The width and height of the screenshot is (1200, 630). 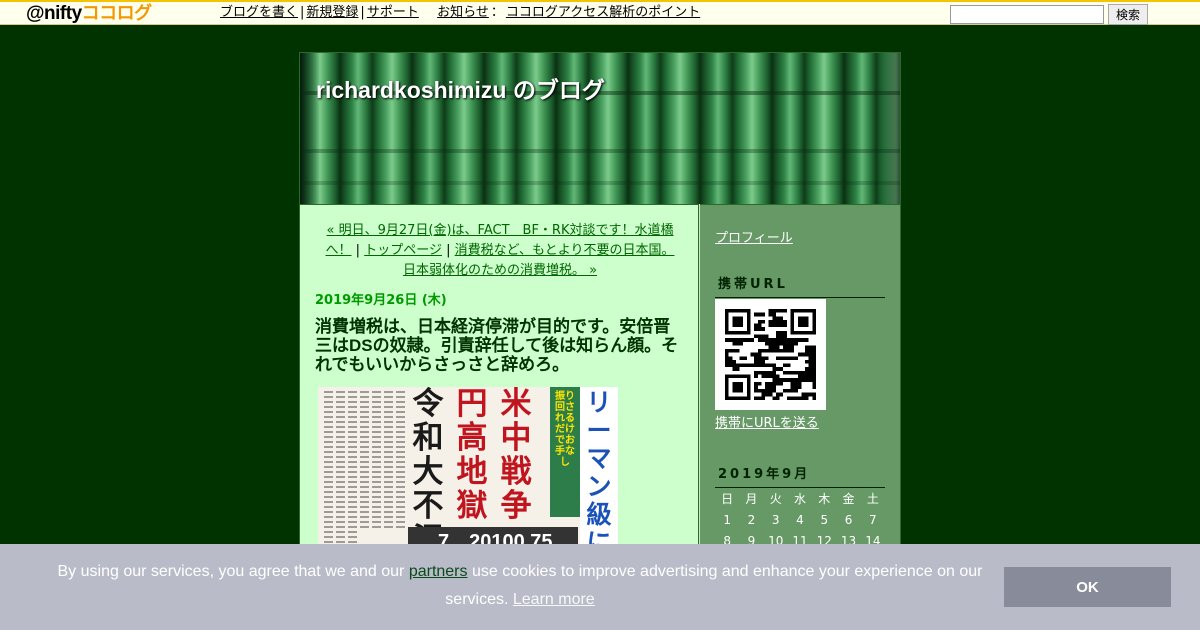 I want to click on search-button: 検索, so click(x=1128, y=14).